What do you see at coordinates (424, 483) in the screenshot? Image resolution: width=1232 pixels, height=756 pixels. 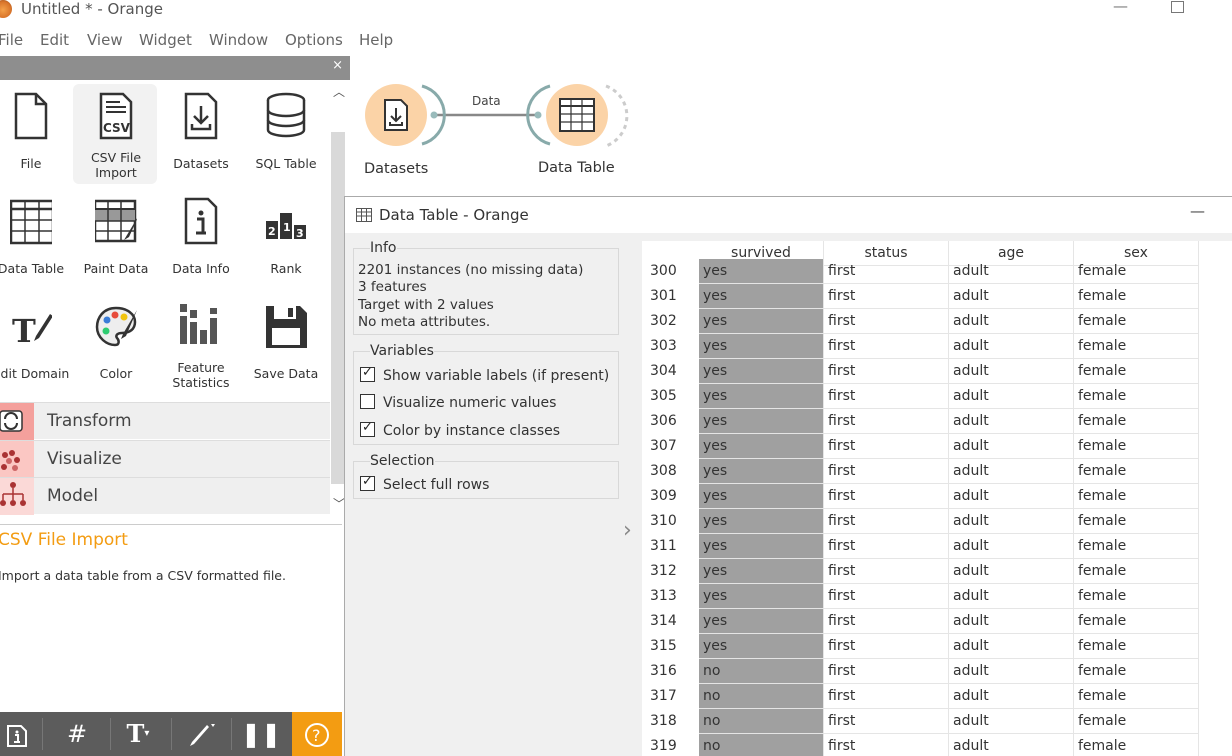 I see `select-full-rows-checkbox: Select full rows` at bounding box center [424, 483].